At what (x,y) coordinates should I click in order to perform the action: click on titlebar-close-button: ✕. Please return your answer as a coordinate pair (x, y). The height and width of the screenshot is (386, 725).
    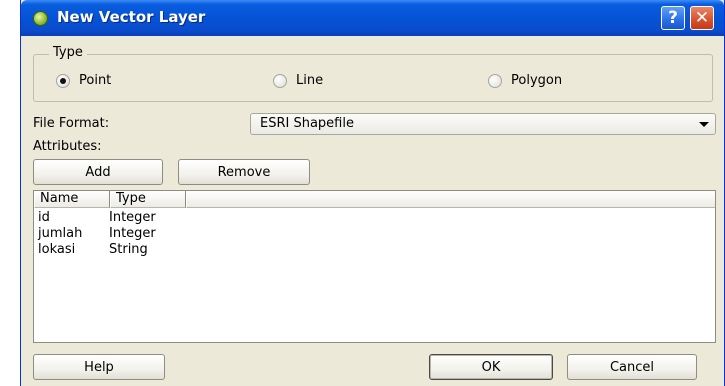
    Looking at the image, I should click on (702, 18).